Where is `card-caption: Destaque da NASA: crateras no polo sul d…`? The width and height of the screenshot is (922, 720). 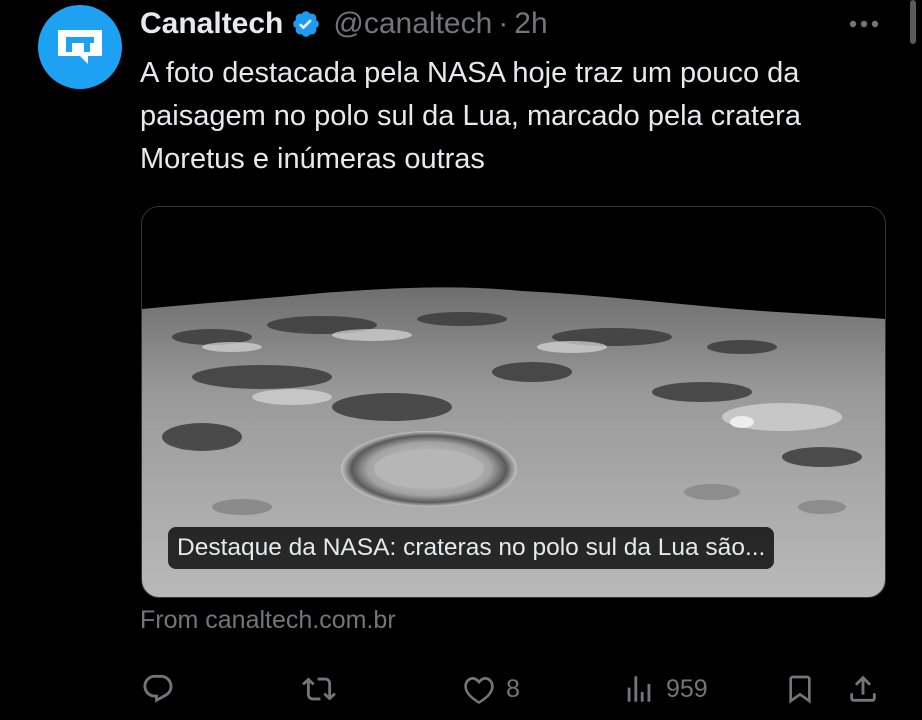 card-caption: Destaque da NASA: crateras no polo sul d… is located at coordinates (471, 548).